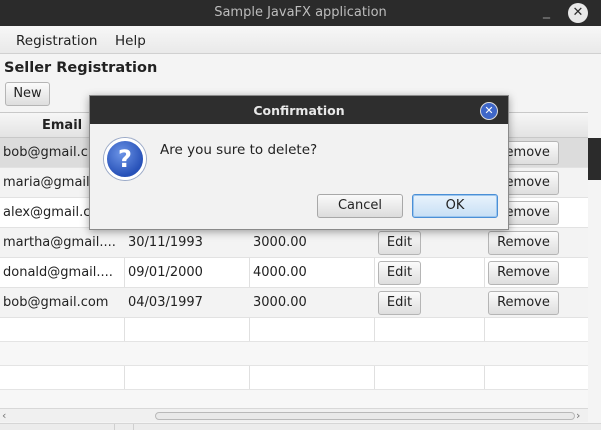 The image size is (601, 430). I want to click on window-title: Sample JavaFX application, so click(300, 12).